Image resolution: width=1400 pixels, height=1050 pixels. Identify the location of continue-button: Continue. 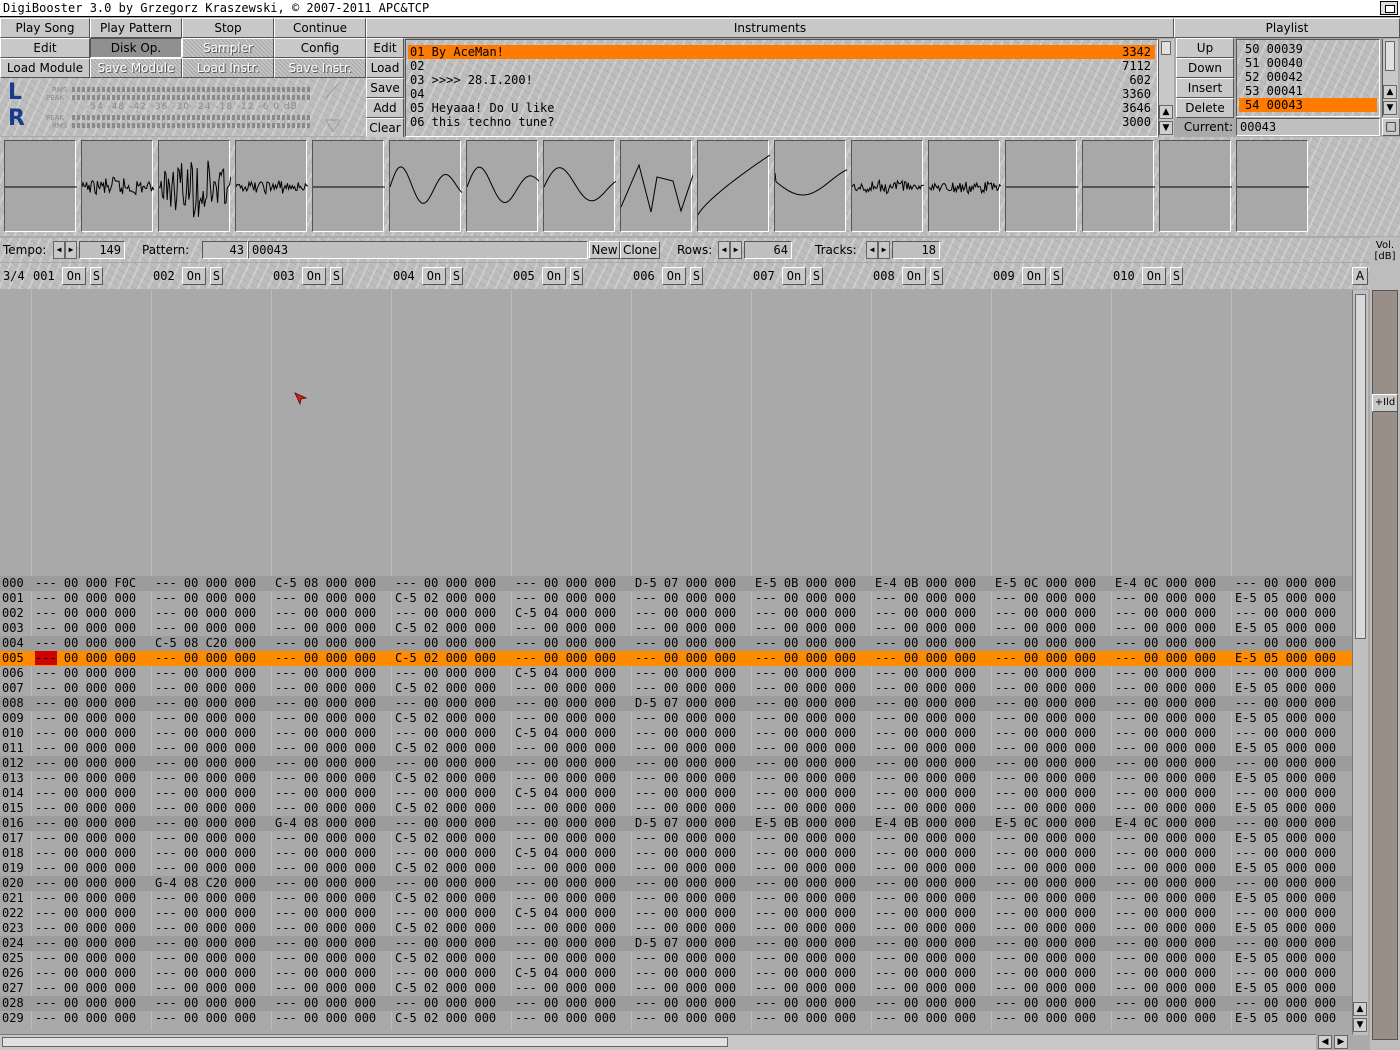
(320, 28).